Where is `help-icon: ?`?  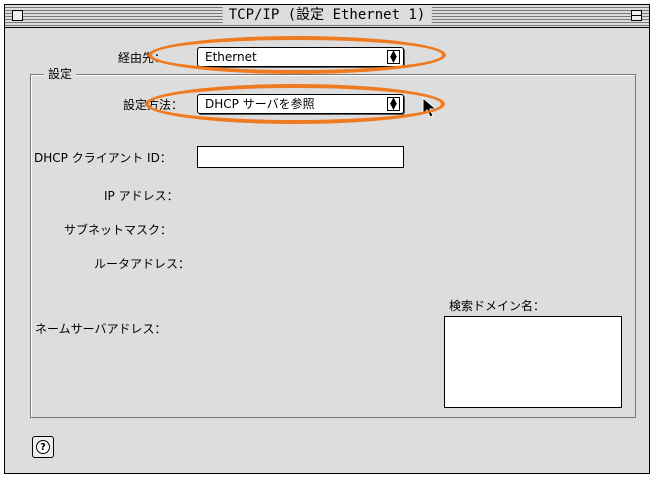
help-icon: ? is located at coordinates (43, 447).